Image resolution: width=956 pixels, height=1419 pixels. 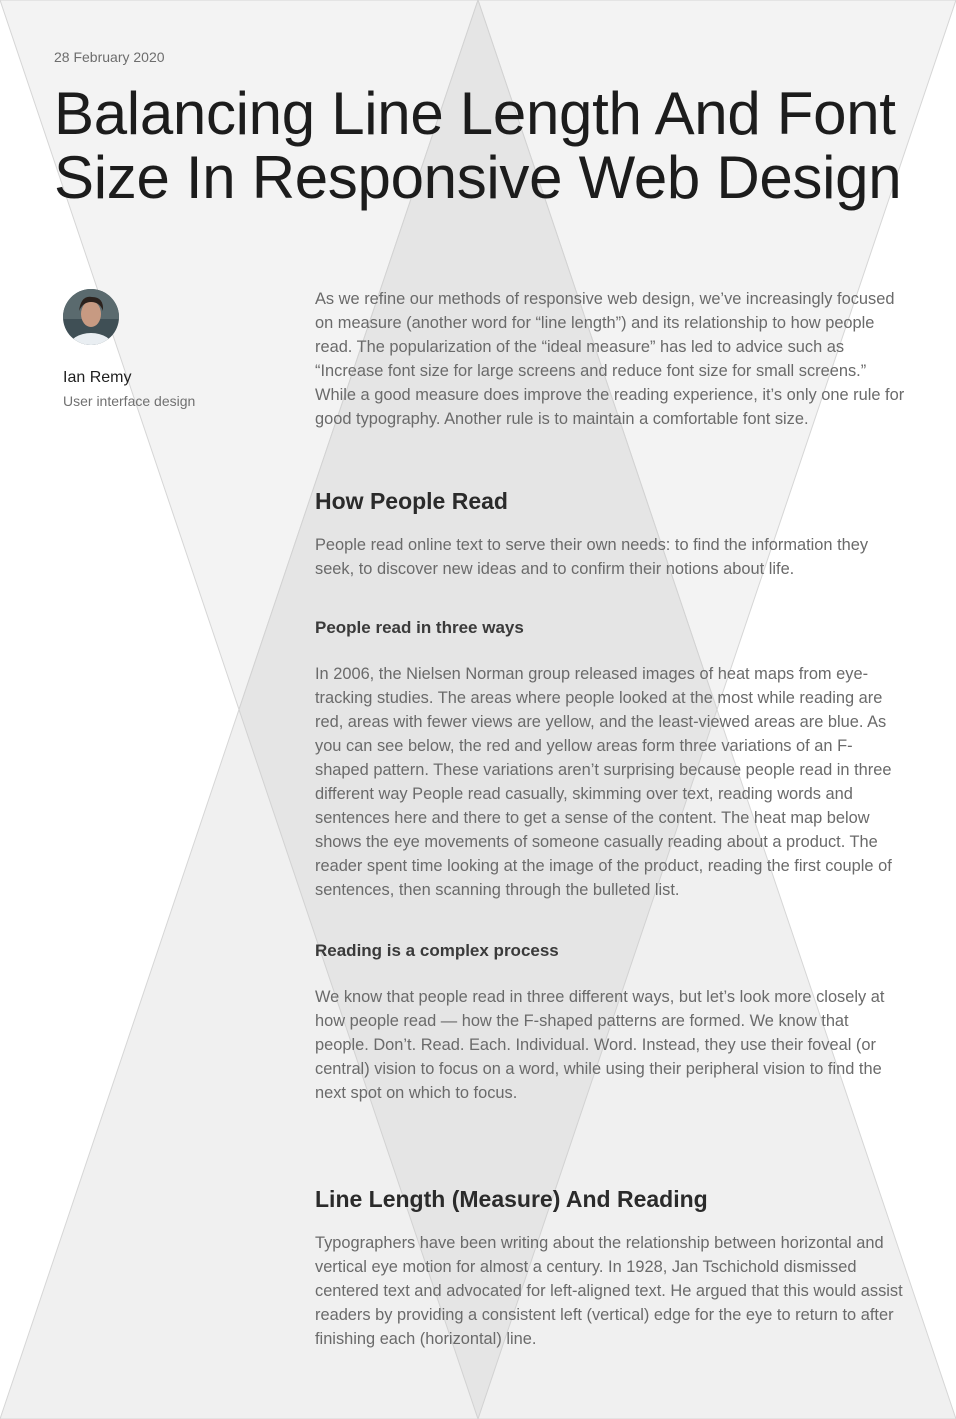 I want to click on author-avatar, so click(x=91, y=317).